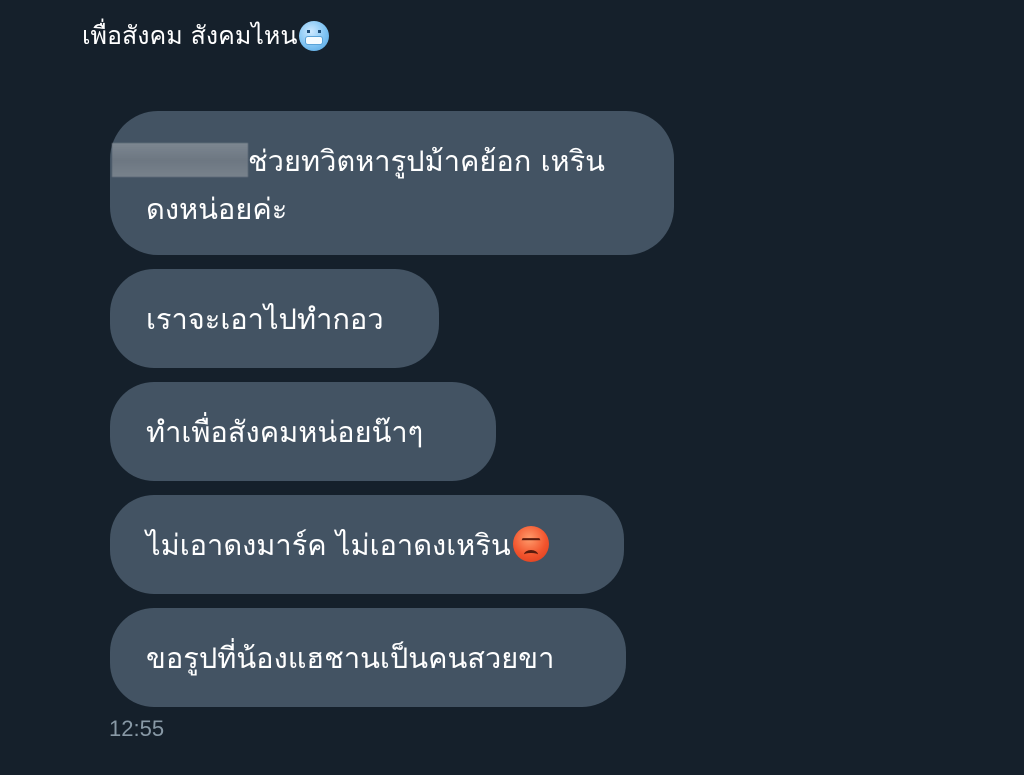  Describe the element at coordinates (265, 318) in the screenshot. I see `message-text-2: เราจะเอาไปทำกอว` at that location.